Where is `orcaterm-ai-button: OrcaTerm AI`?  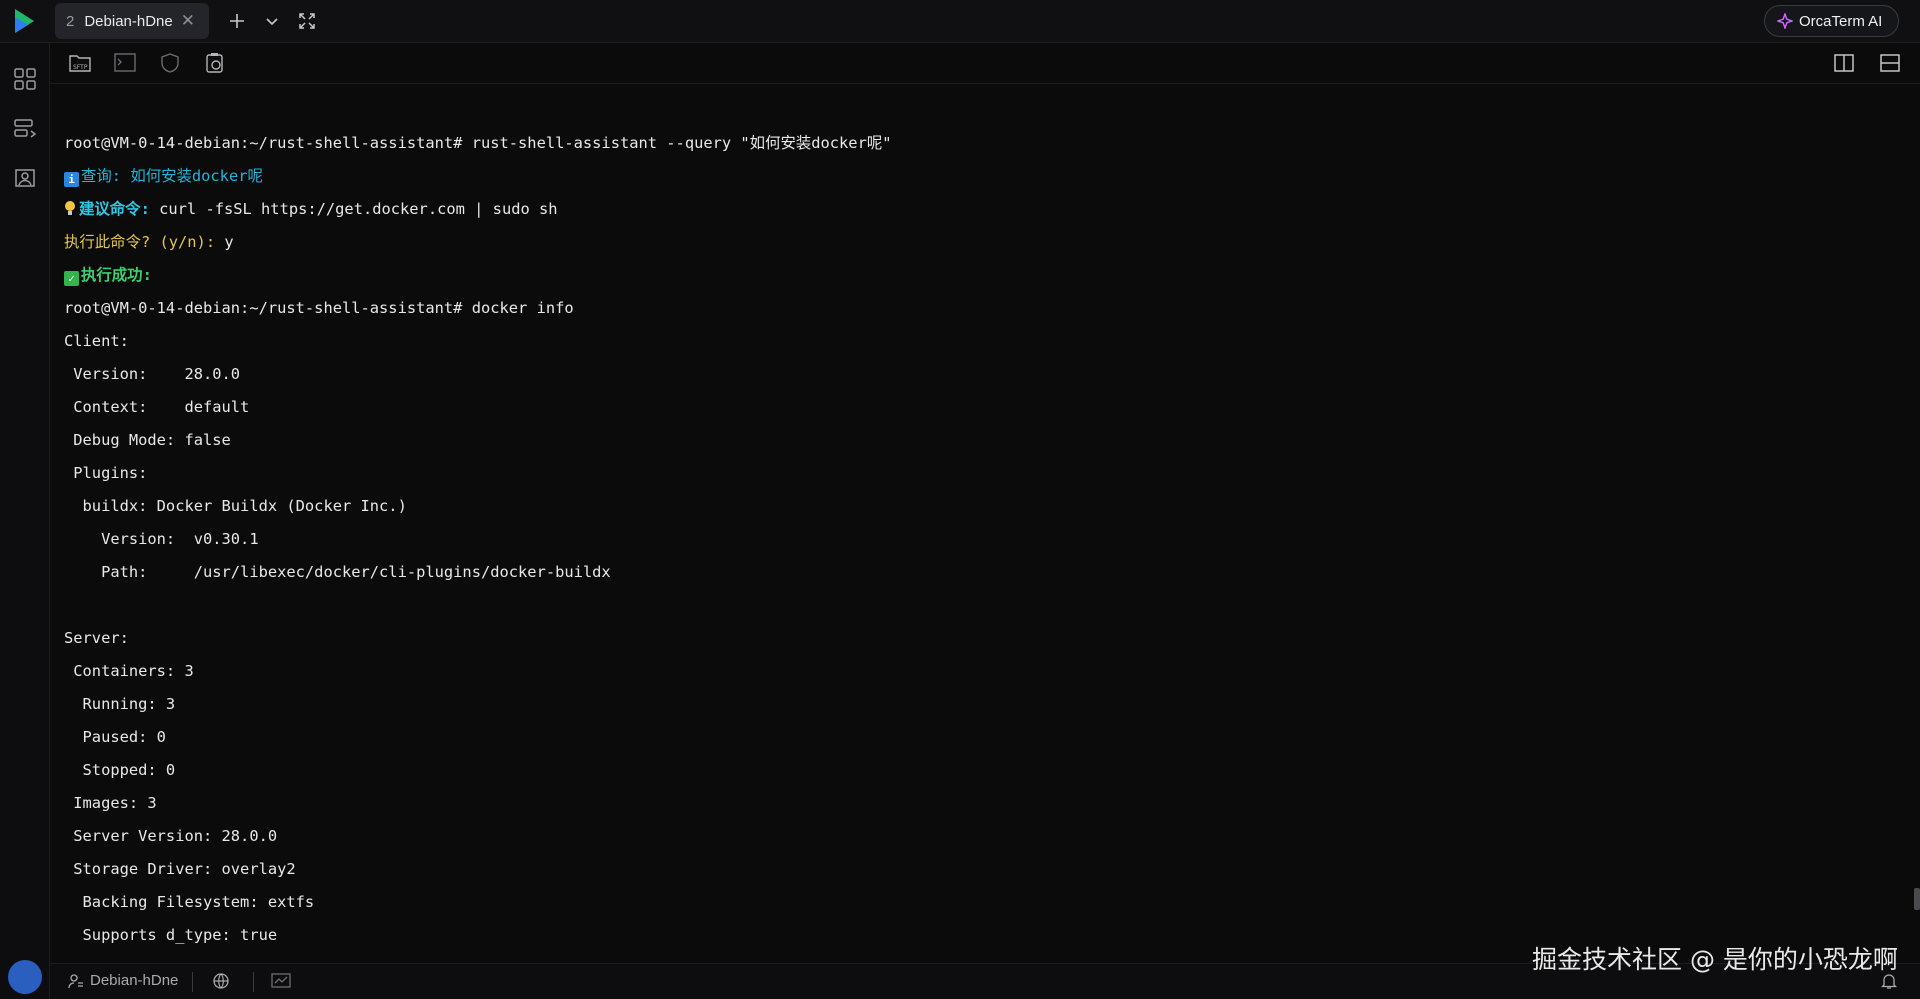 orcaterm-ai-button: OrcaTerm AI is located at coordinates (1831, 21).